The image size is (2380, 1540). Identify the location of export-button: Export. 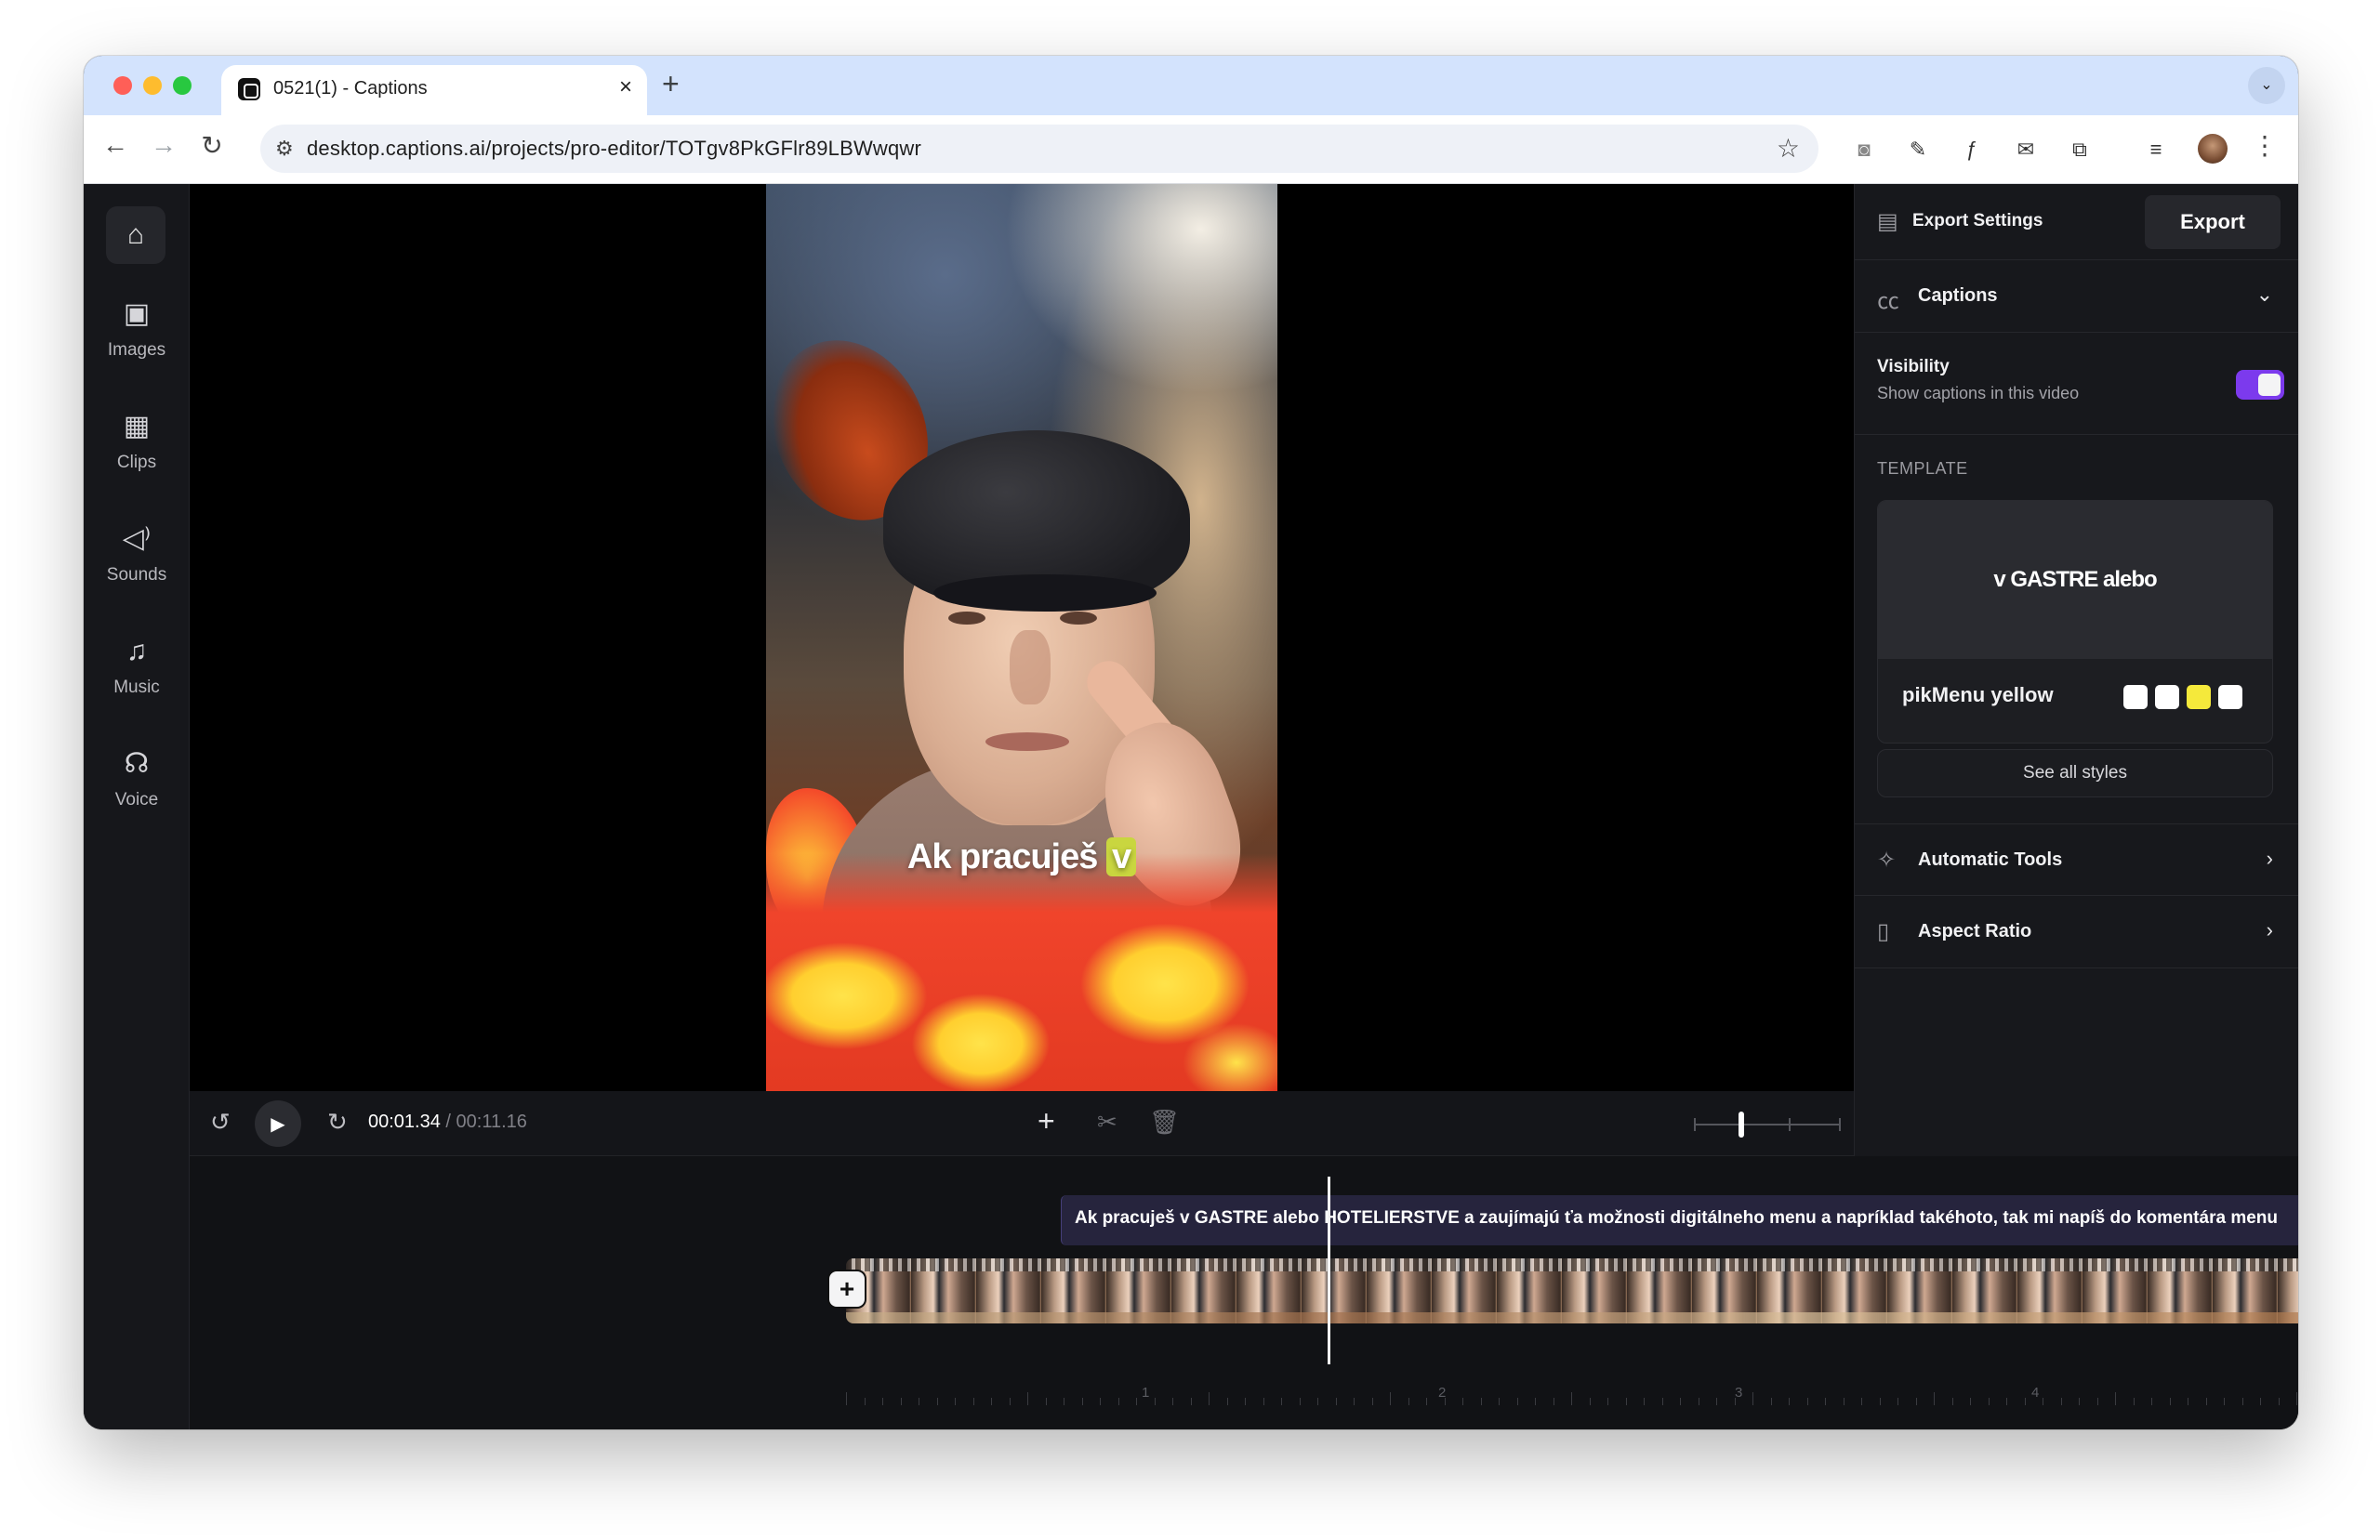
(2213, 222).